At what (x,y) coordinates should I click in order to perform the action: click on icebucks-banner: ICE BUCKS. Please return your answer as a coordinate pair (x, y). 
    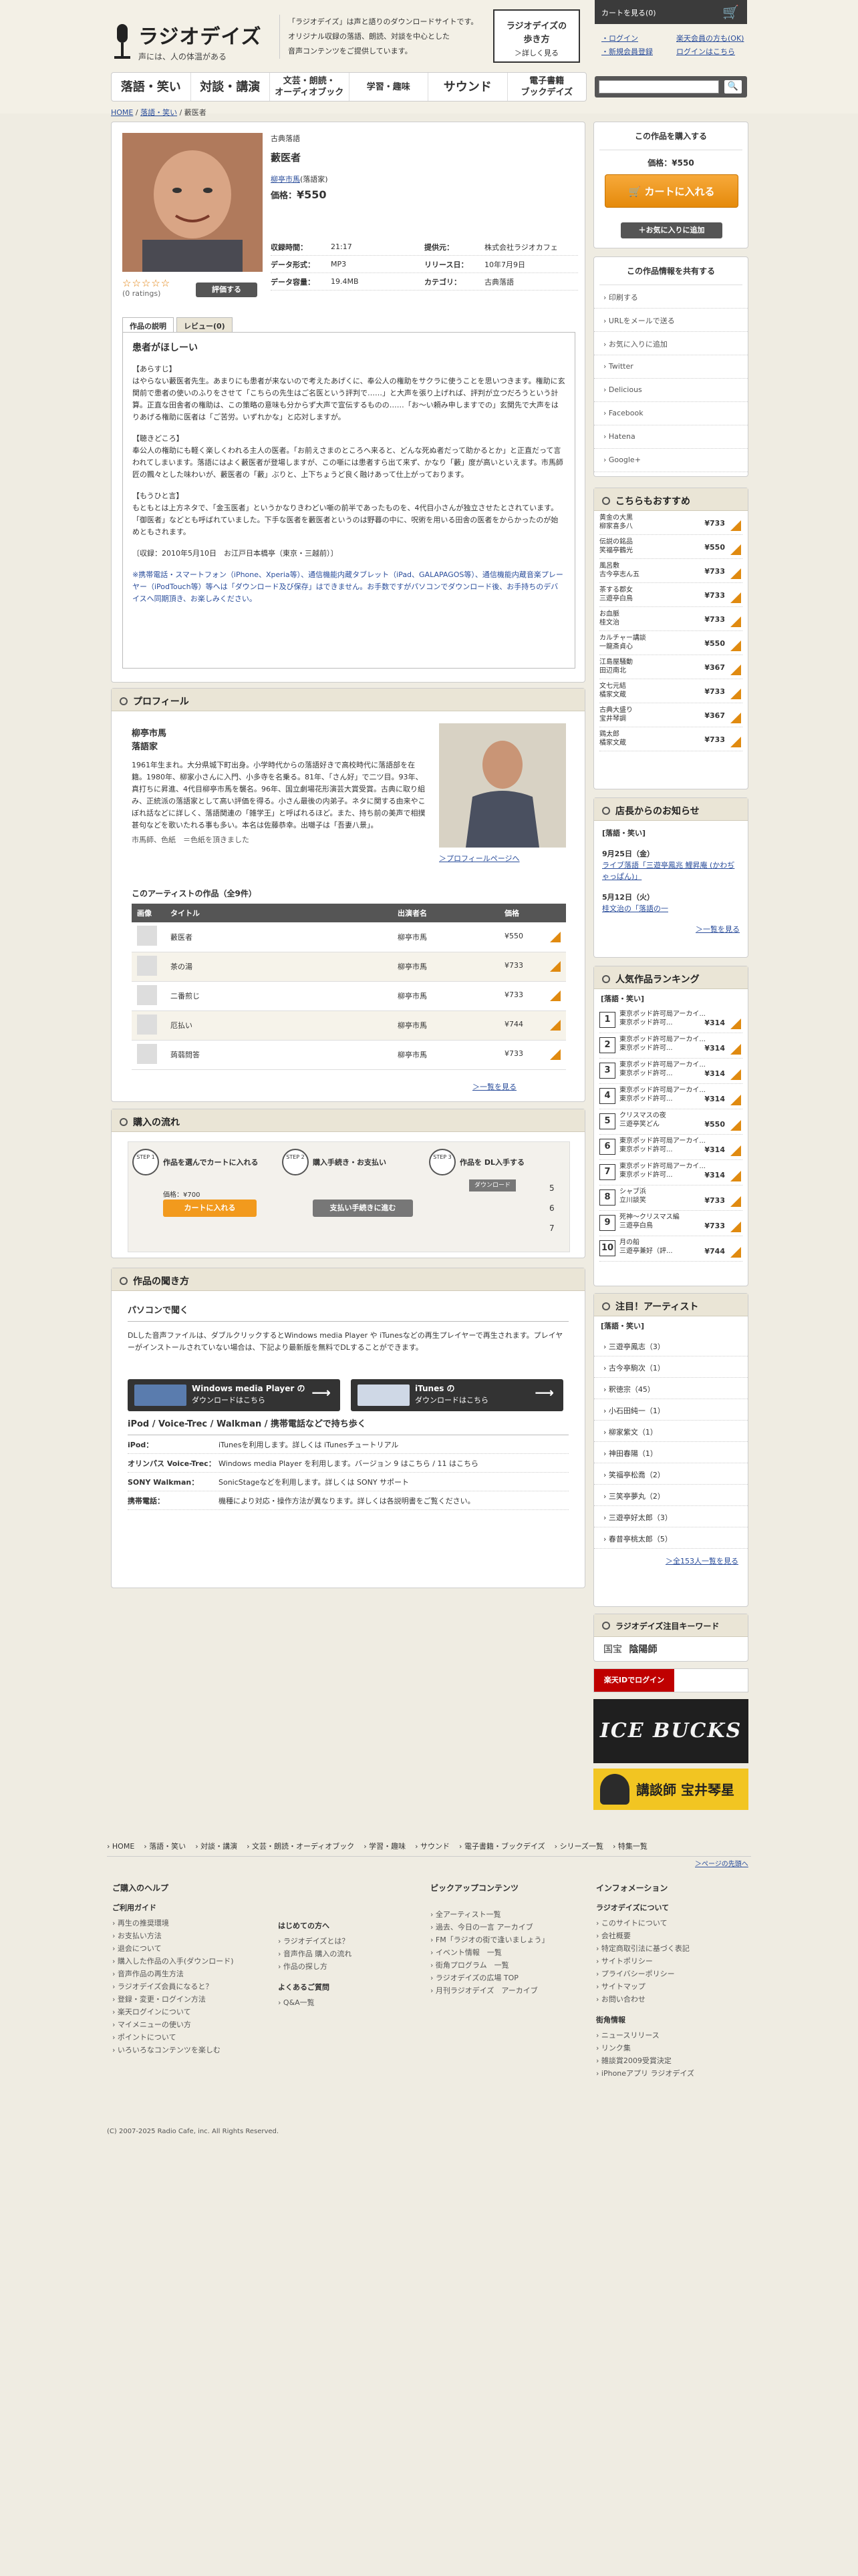
    Looking at the image, I should click on (670, 1731).